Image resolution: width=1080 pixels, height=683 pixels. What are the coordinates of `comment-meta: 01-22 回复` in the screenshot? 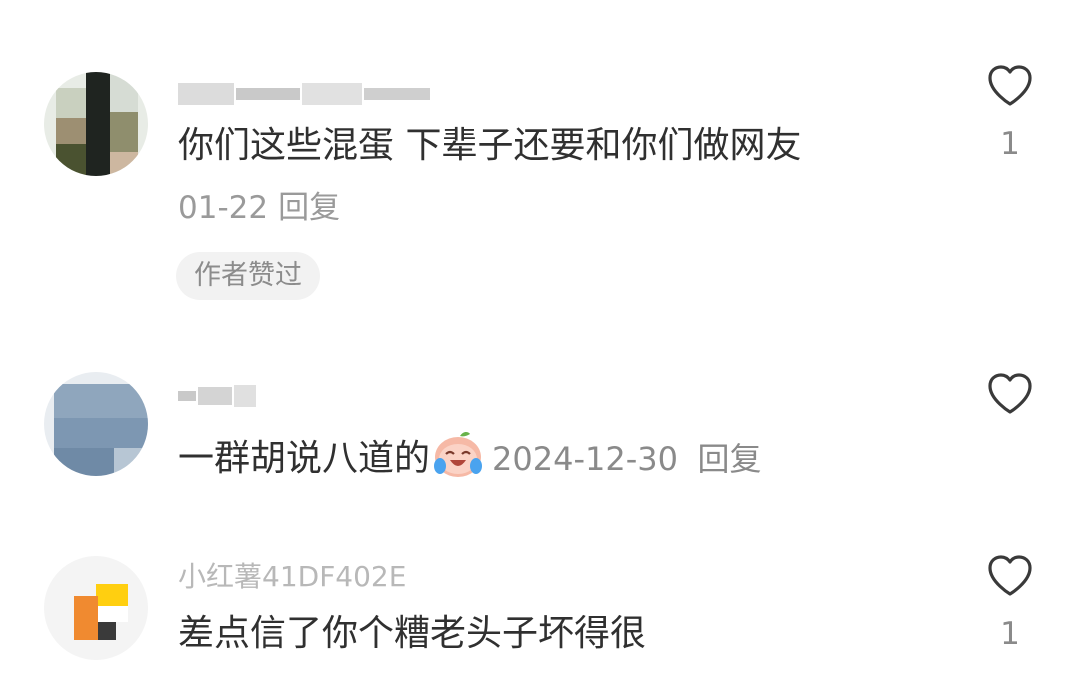 It's located at (264, 208).